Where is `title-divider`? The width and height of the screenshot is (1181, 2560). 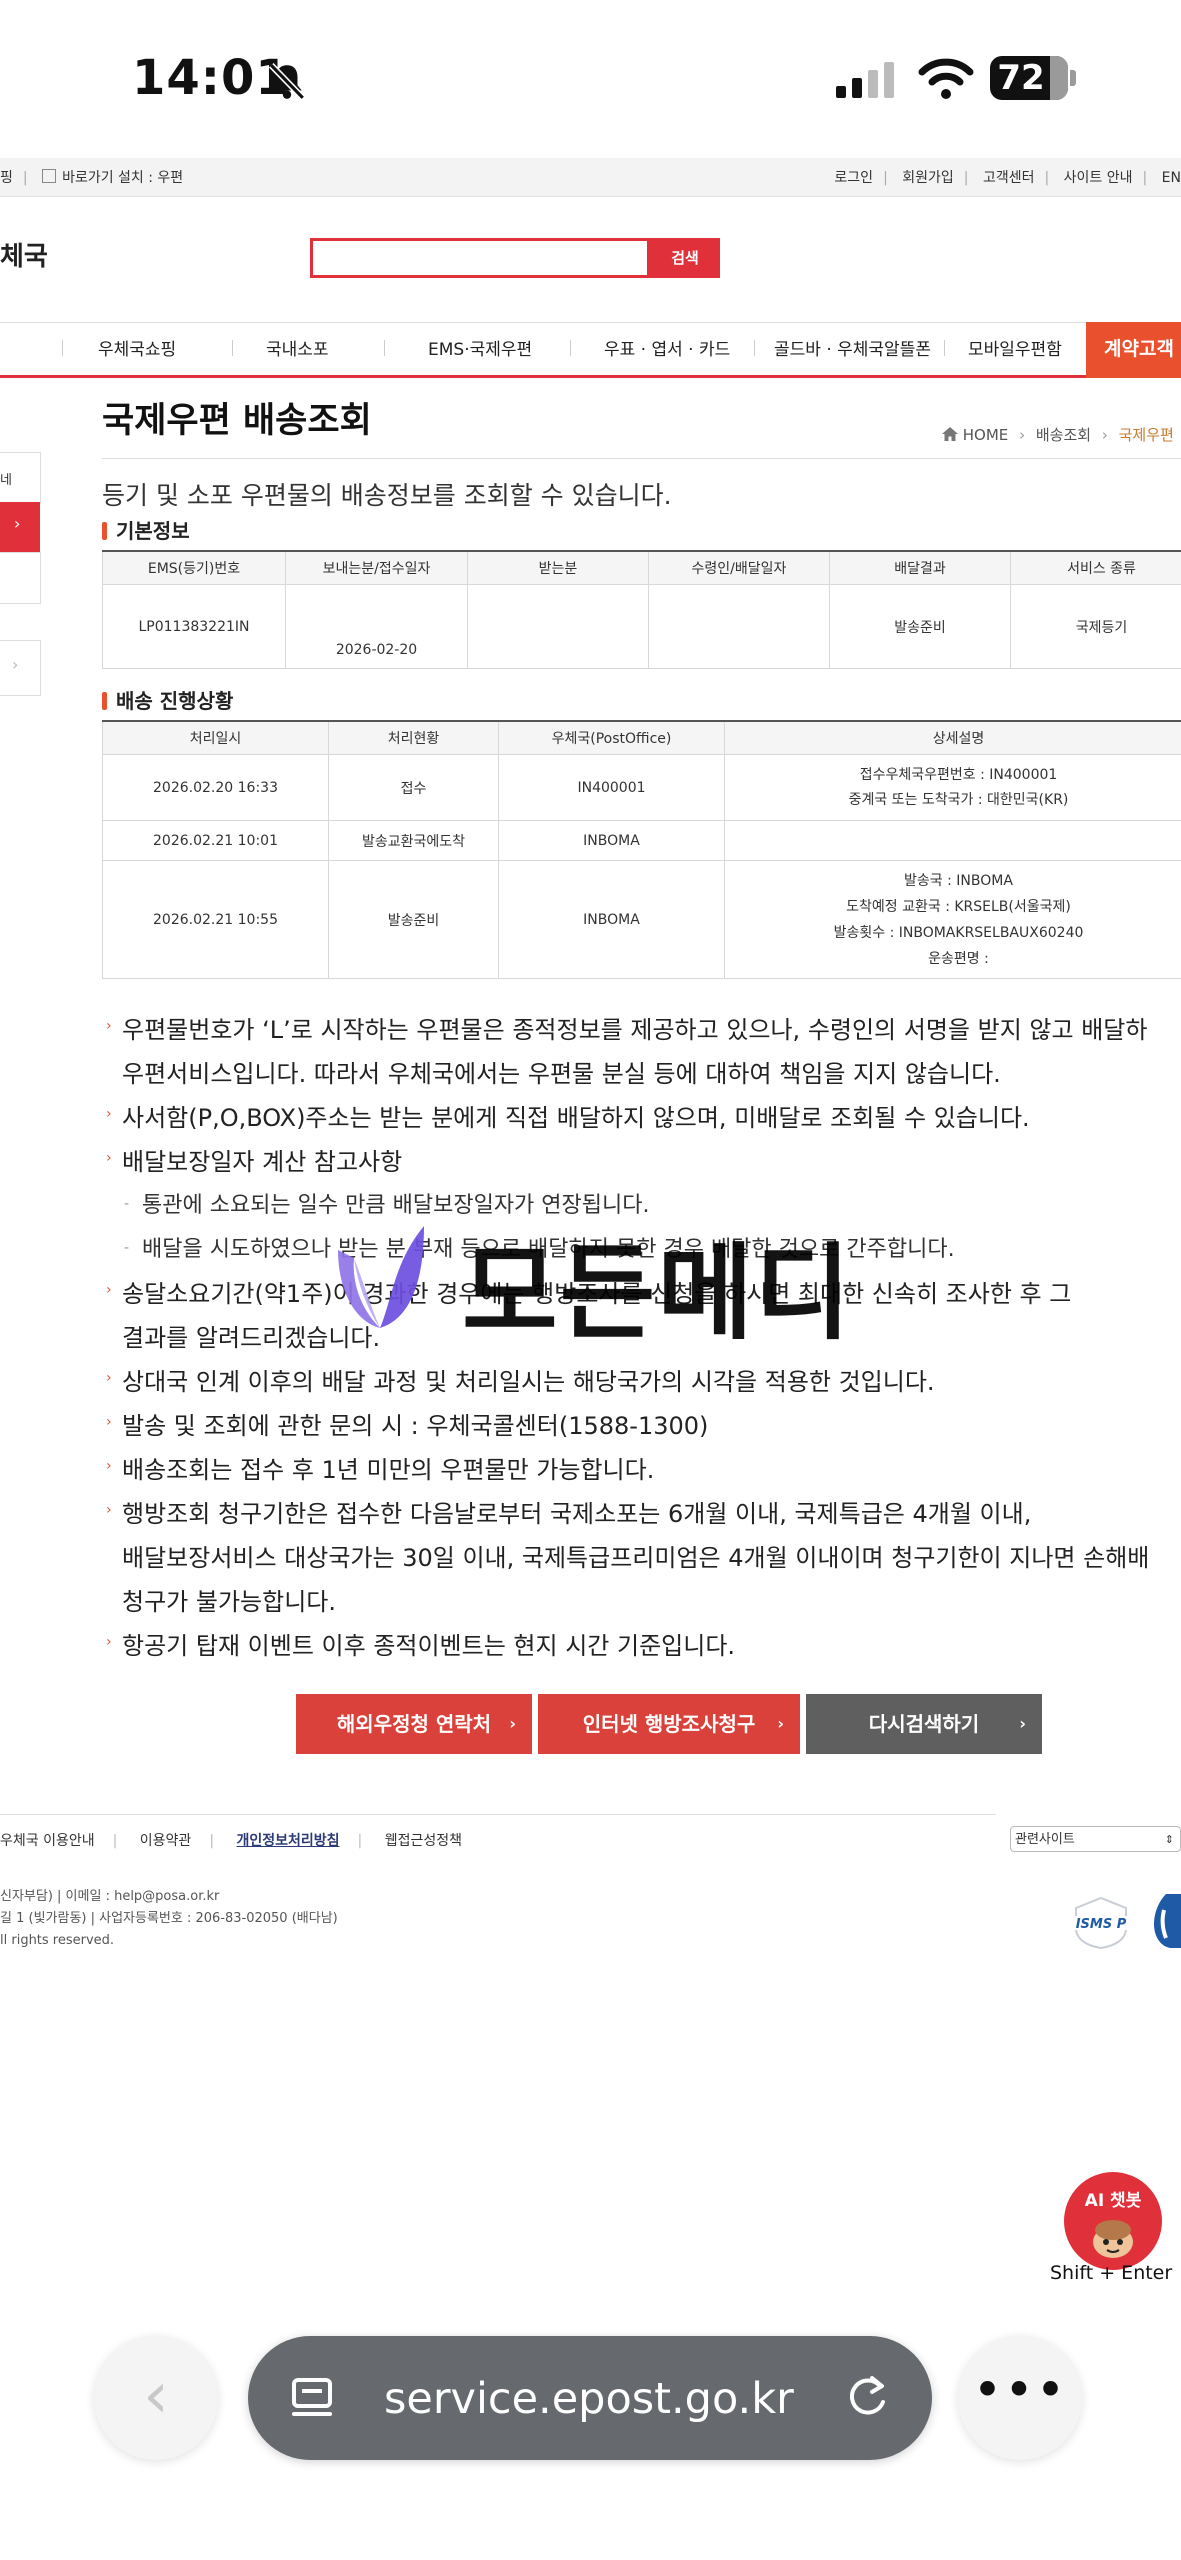 title-divider is located at coordinates (641, 458).